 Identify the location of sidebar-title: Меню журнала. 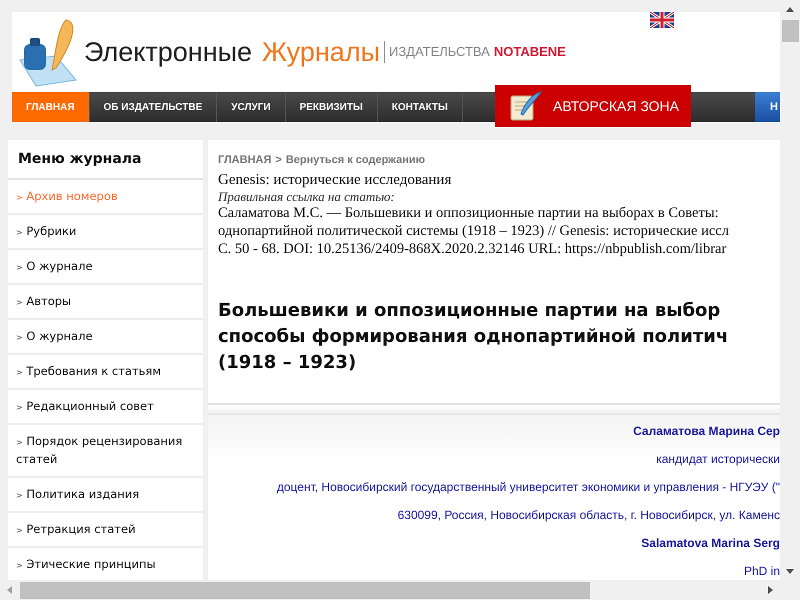
(80, 159).